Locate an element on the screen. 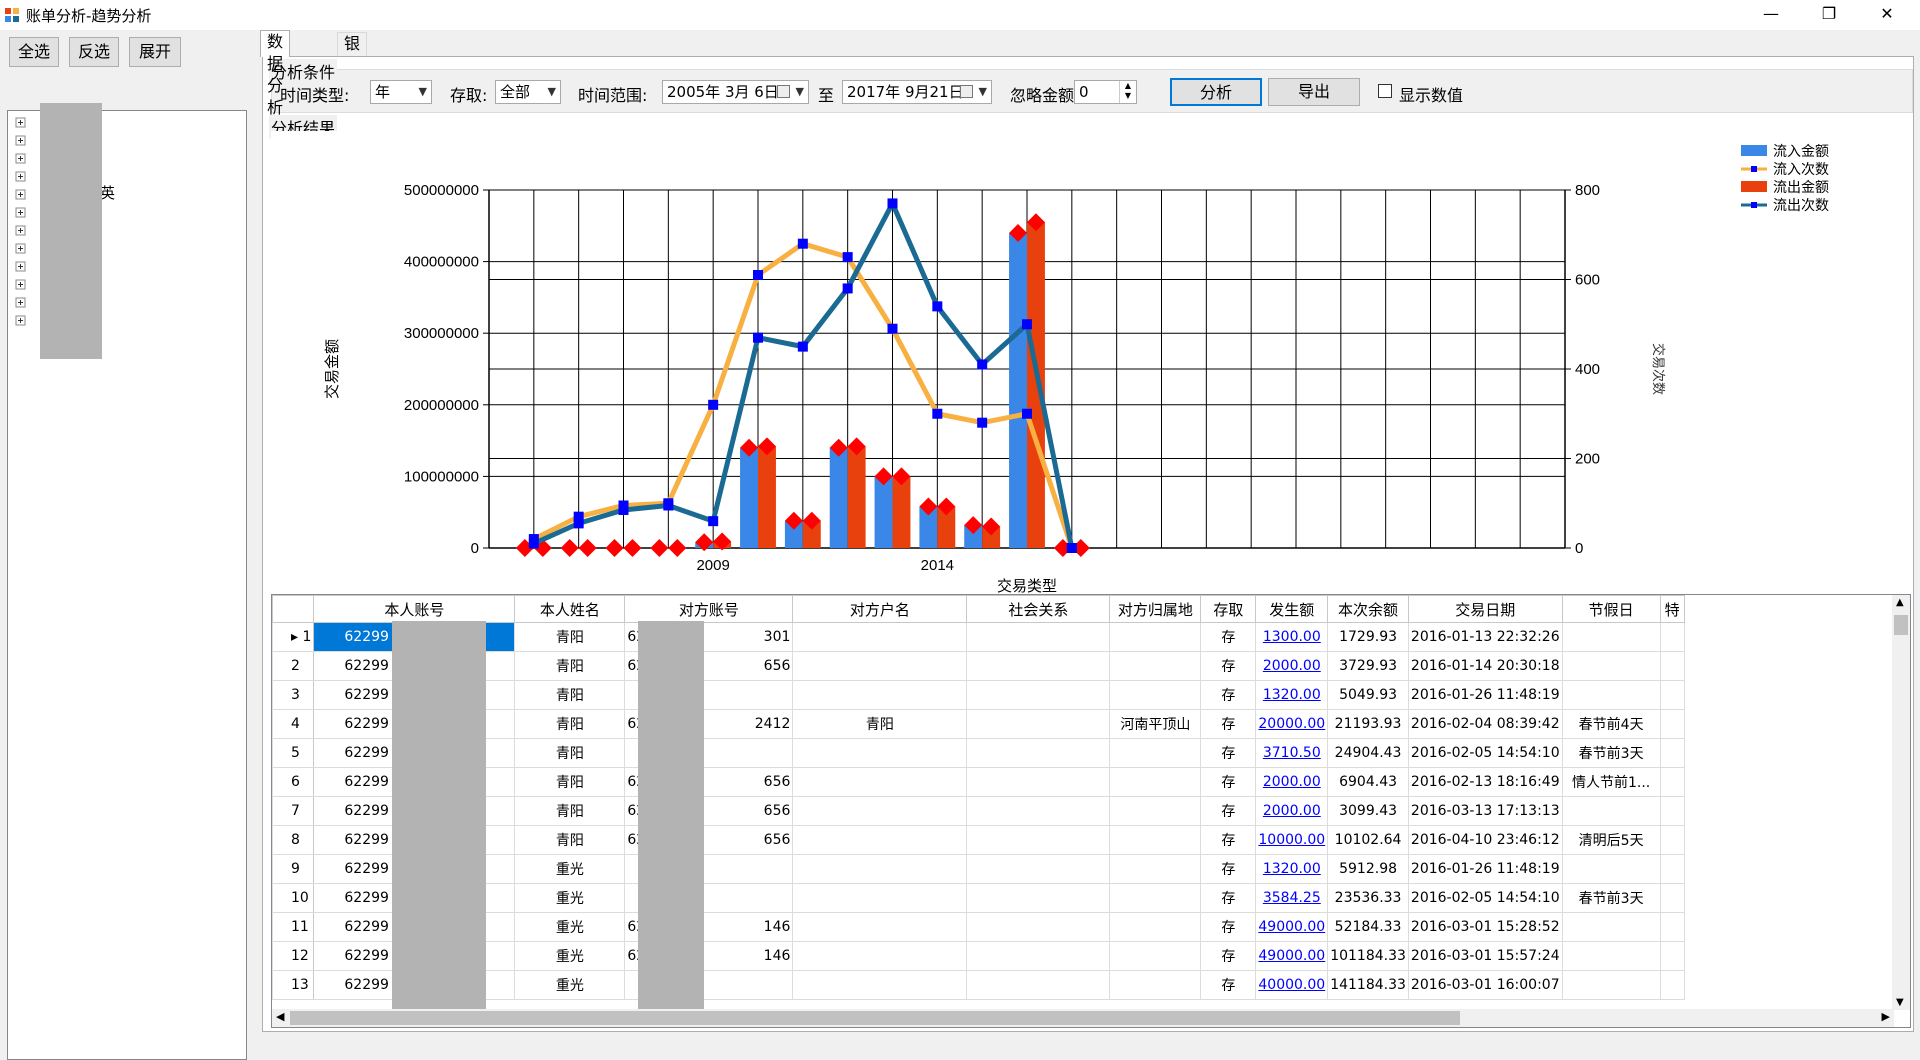  row-header: 3 is located at coordinates (293, 695).